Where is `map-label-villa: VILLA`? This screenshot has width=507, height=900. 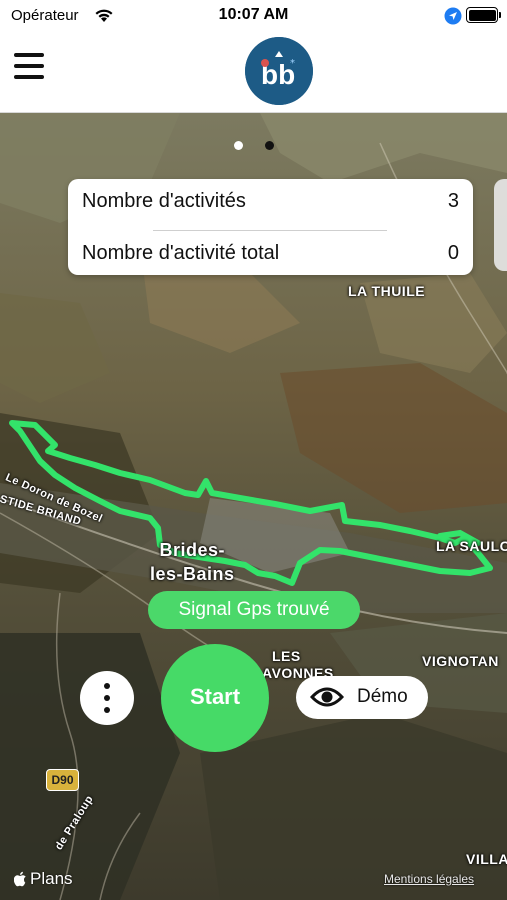 map-label-villa: VILLA is located at coordinates (486, 859).